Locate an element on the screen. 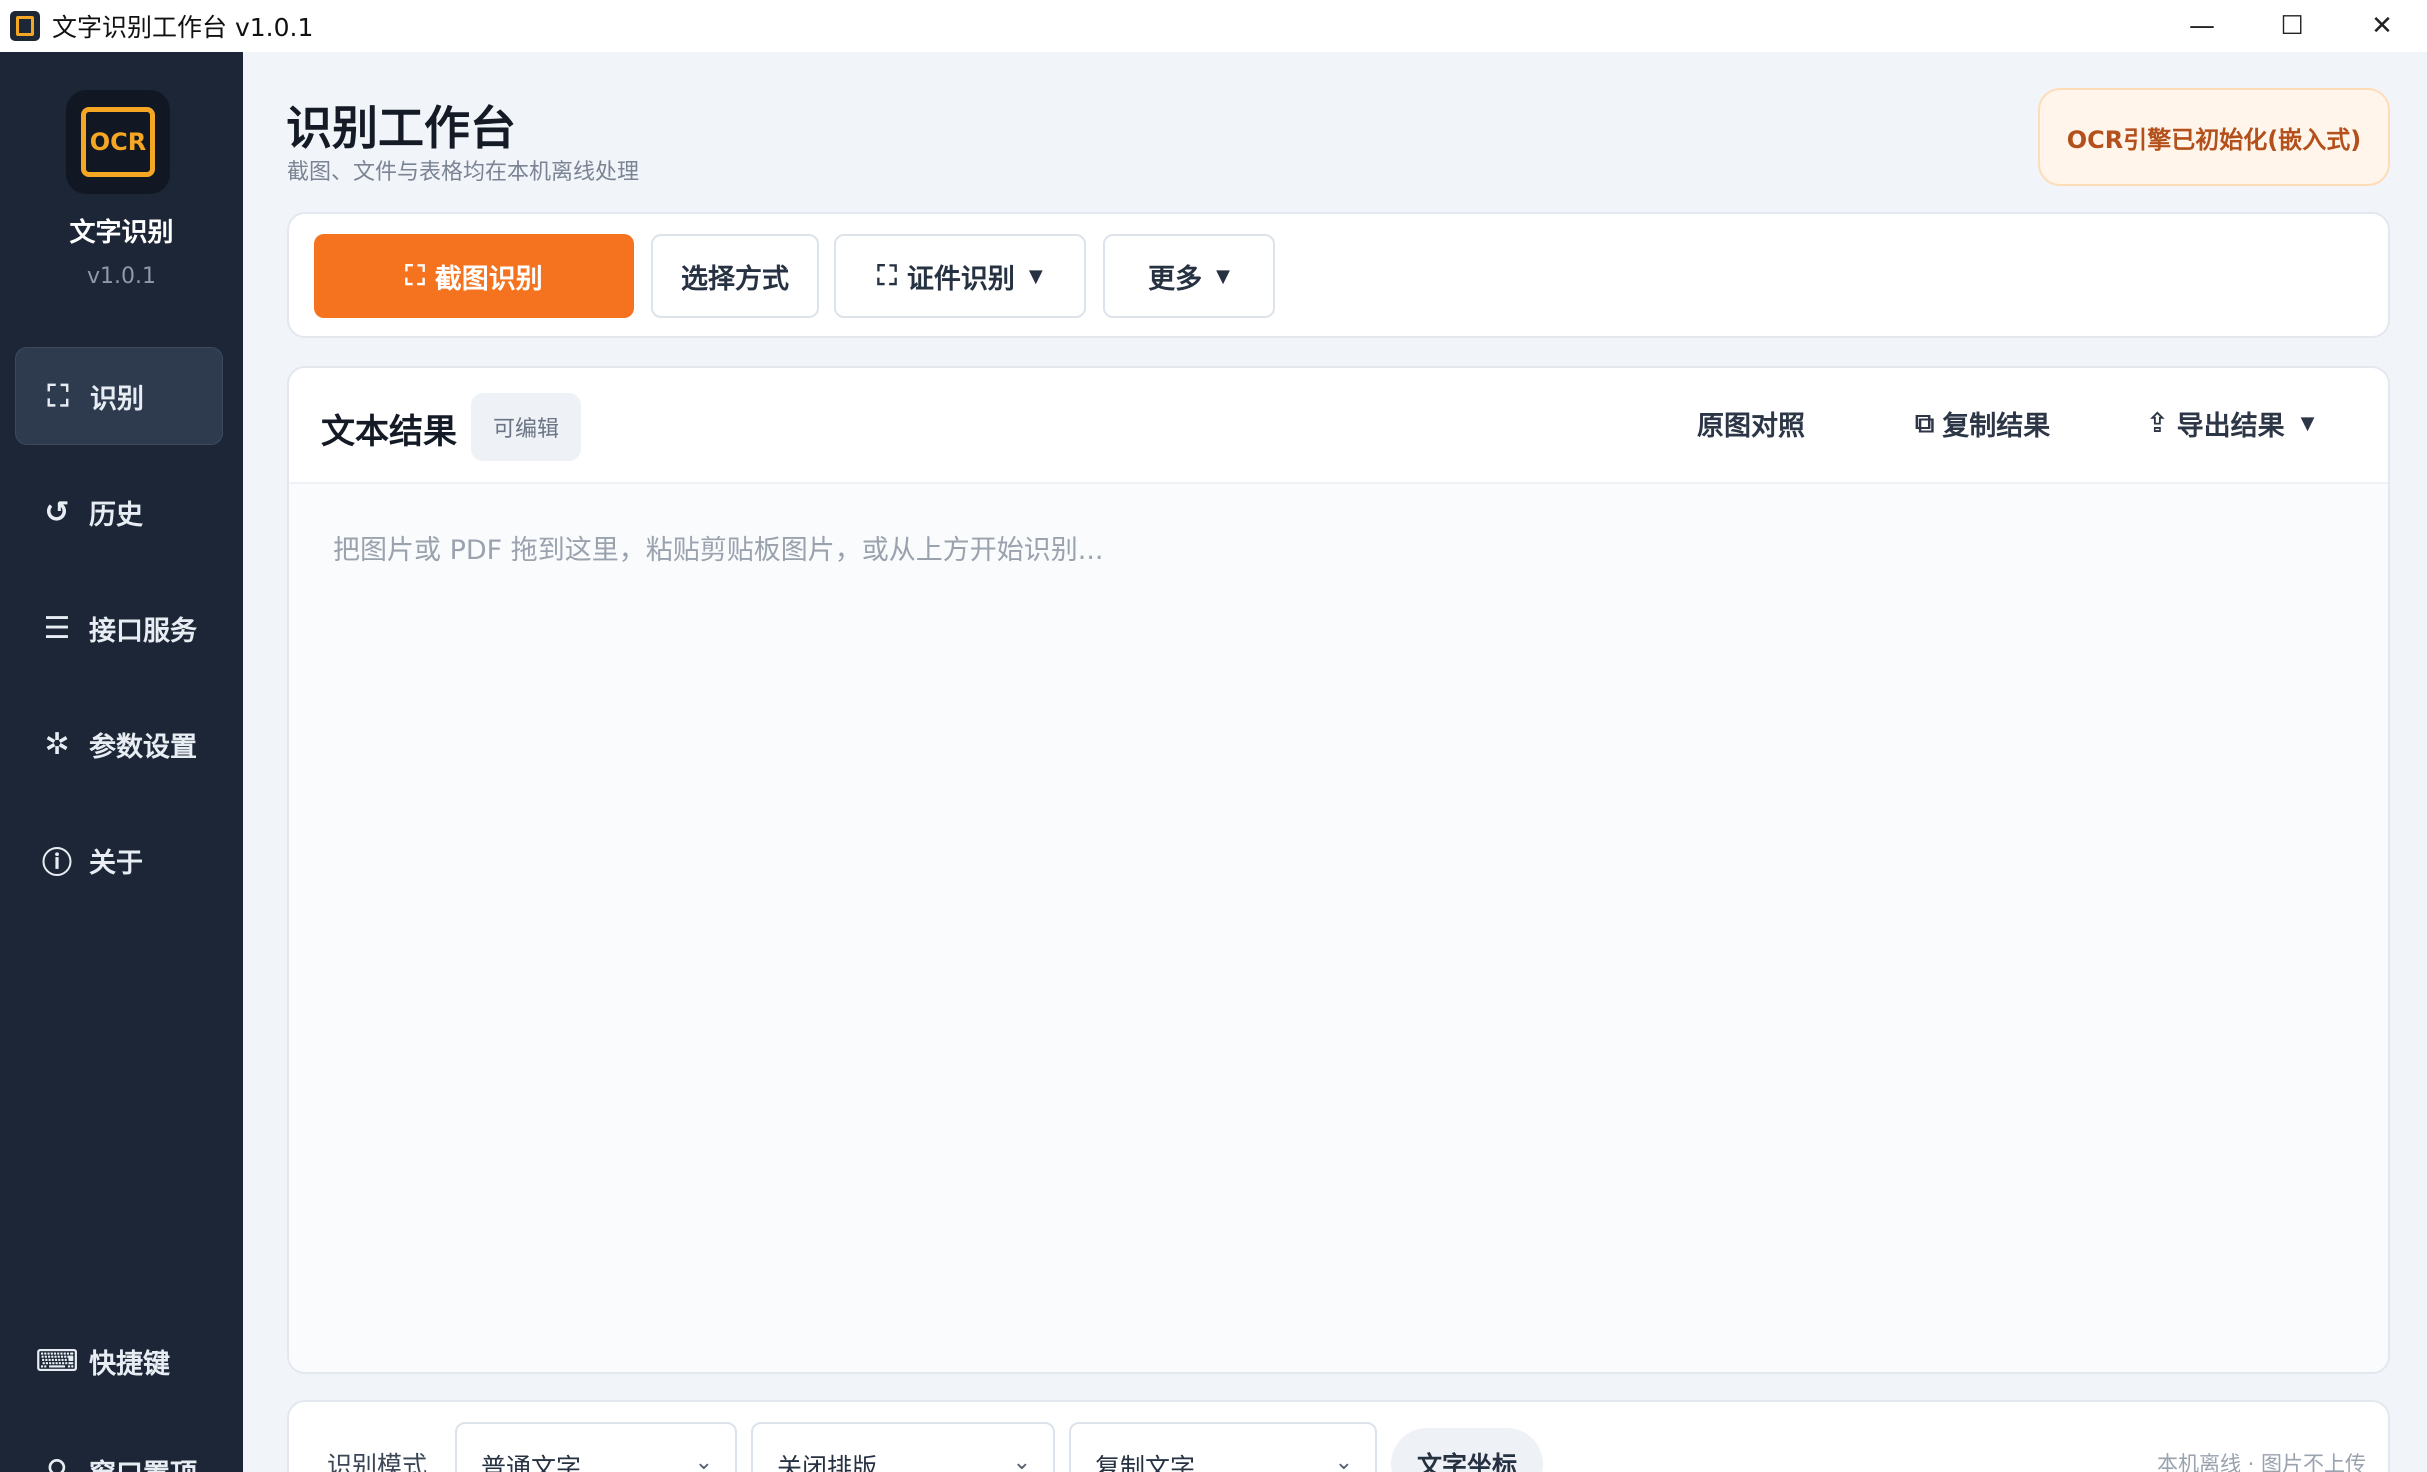 Image resolution: width=2427 pixels, height=1472 pixels. sidebar-item-label: 窗口置顶 is located at coordinates (143, 1462).